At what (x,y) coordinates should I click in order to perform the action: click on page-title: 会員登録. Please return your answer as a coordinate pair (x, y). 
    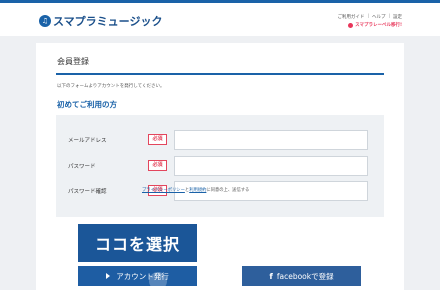
    Looking at the image, I should click on (73, 61).